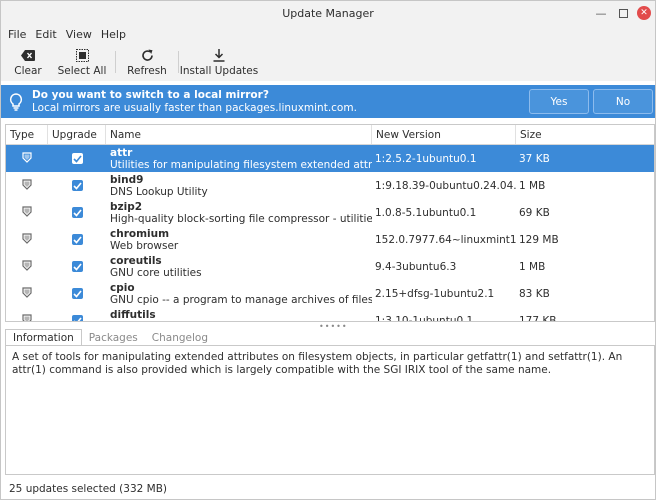 Image resolution: width=656 pixels, height=500 pixels. What do you see at coordinates (82, 71) in the screenshot?
I see `select-all-label: Select All` at bounding box center [82, 71].